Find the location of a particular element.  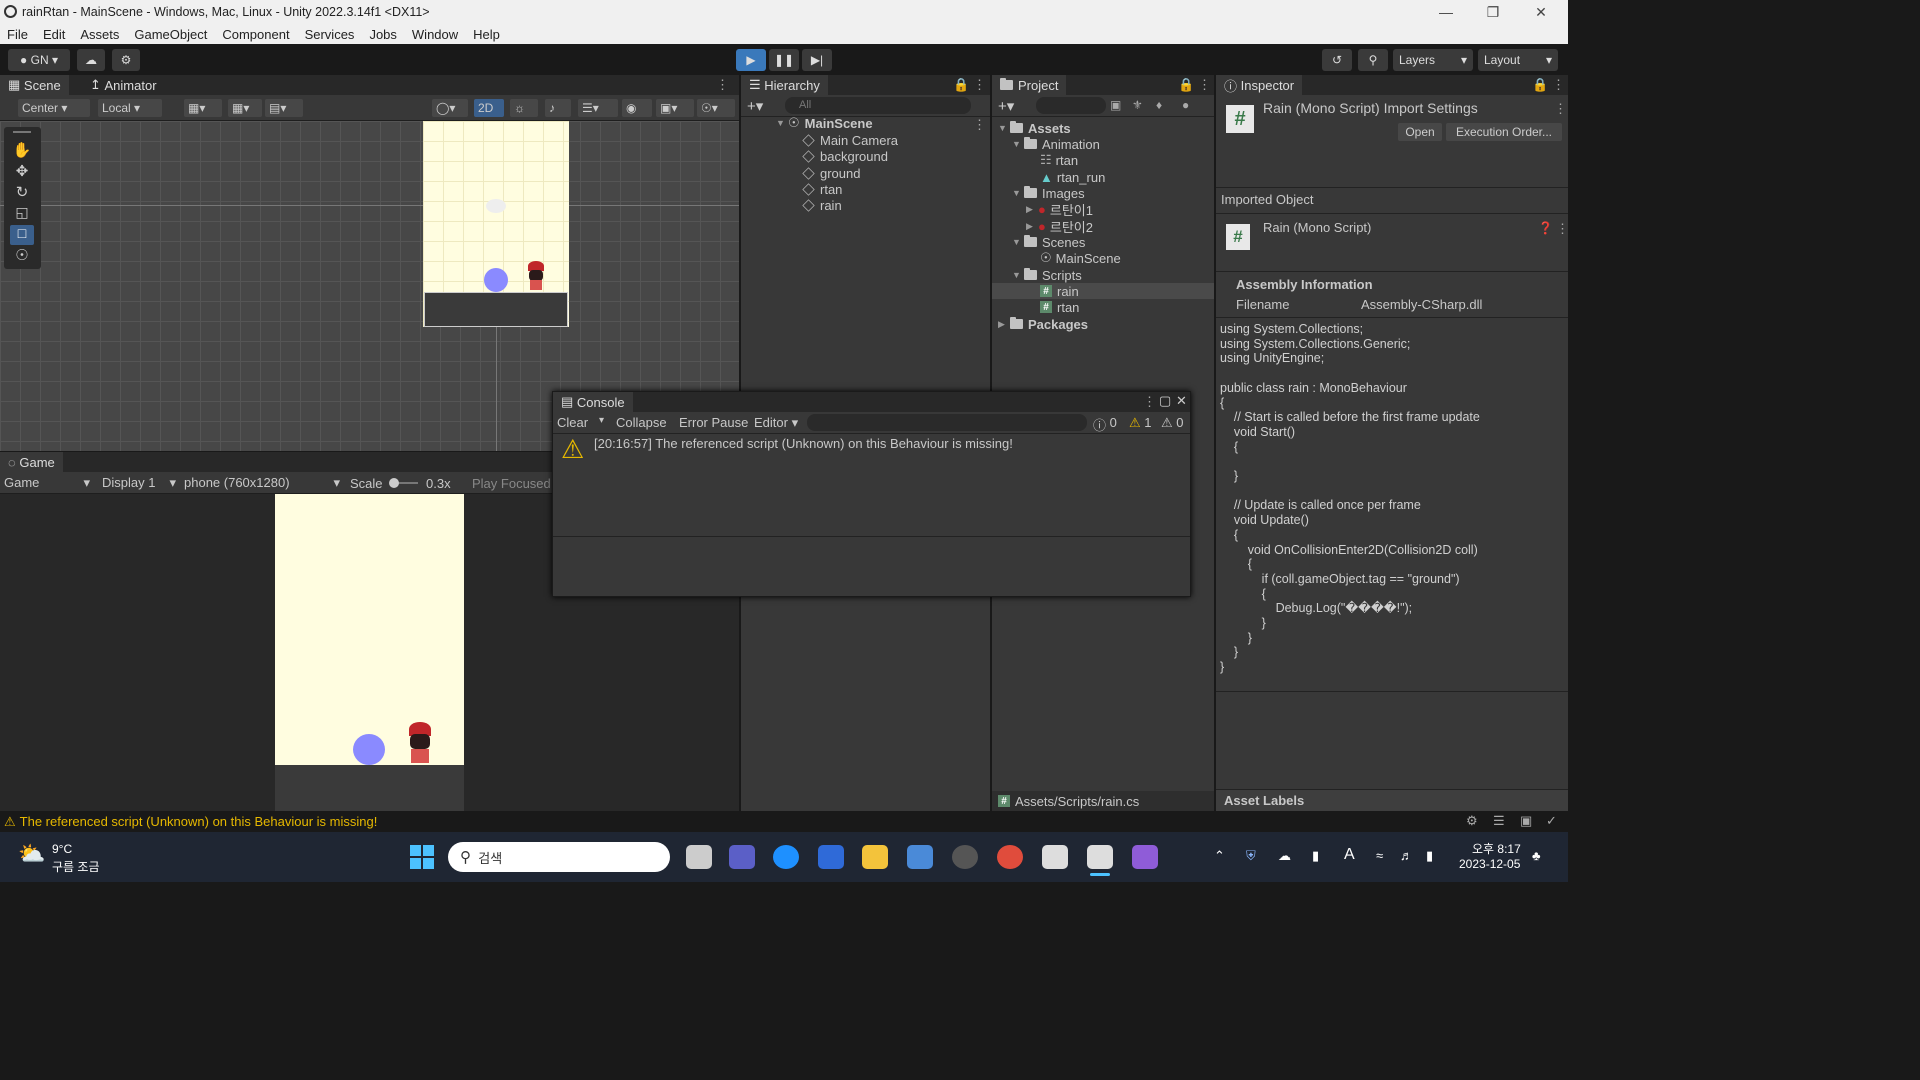

project-item-mainscene: ☉ MainScene is located at coordinates (1080, 258).